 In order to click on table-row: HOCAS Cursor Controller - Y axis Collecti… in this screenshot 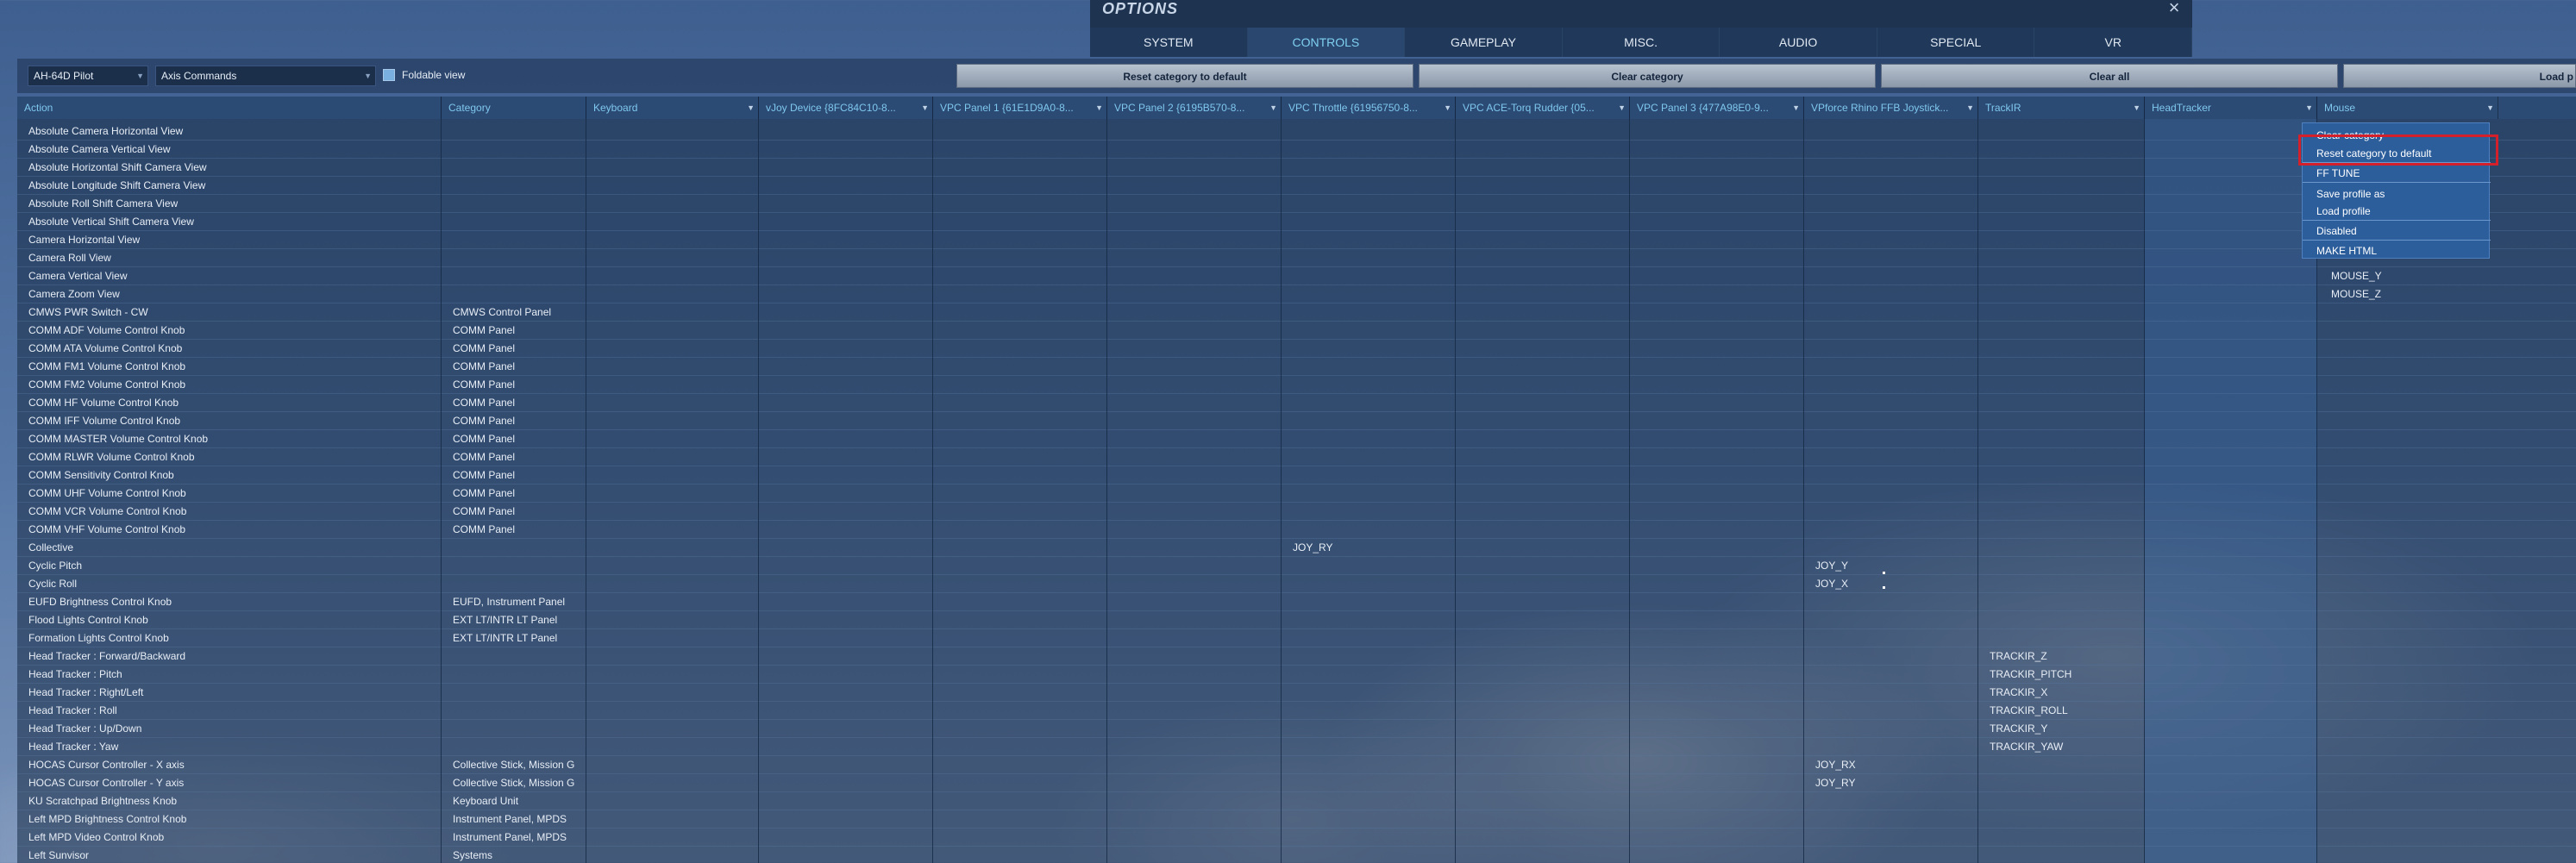, I will do `click(1296, 783)`.